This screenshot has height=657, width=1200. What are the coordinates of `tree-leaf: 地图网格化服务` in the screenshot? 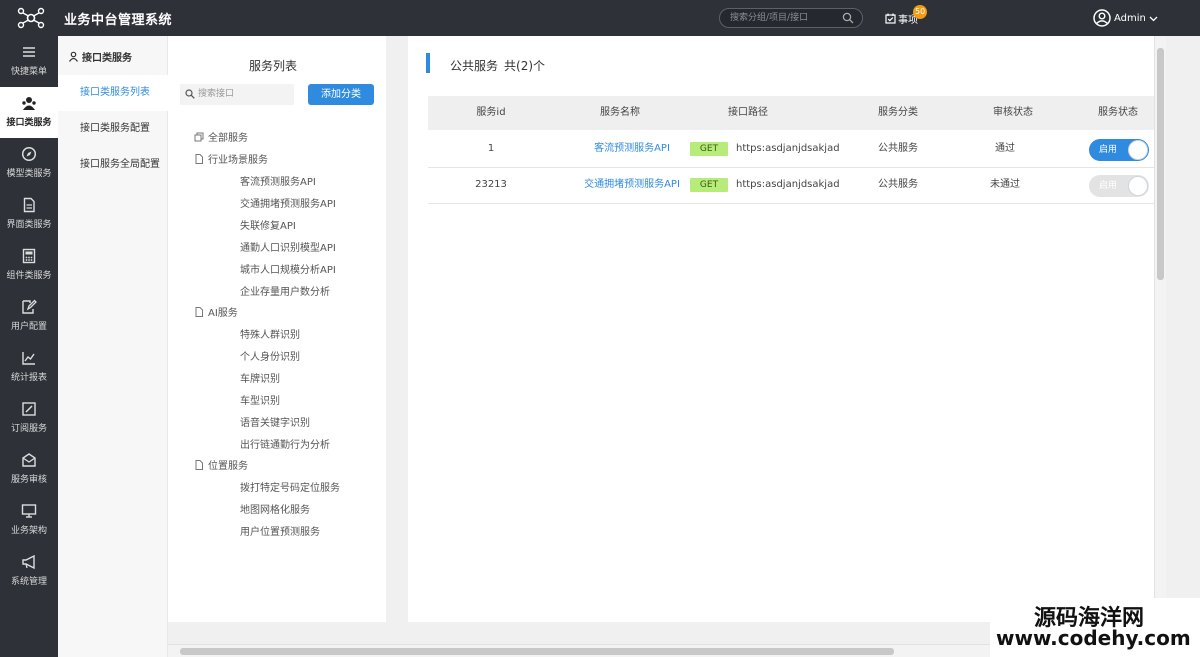 It's located at (275, 508).